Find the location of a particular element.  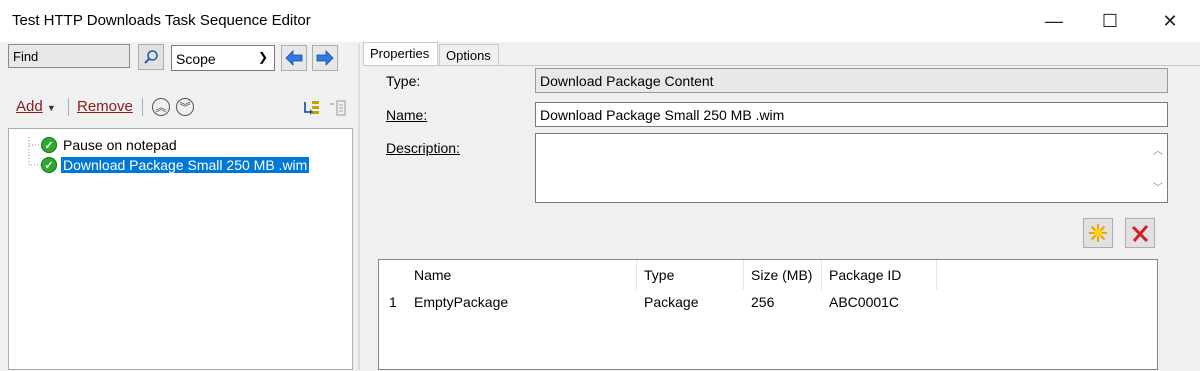

chevron-down-icon: ❯ is located at coordinates (262, 57).